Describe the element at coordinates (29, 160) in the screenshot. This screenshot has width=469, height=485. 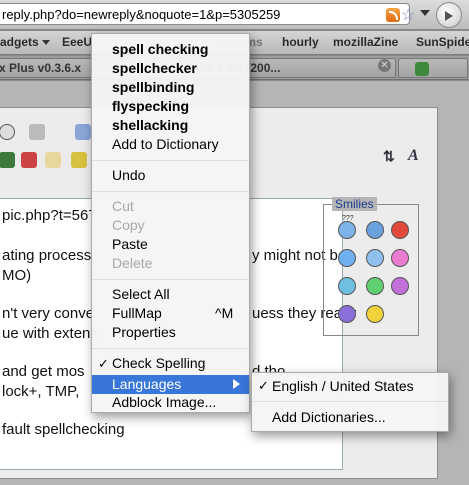
I see `unlink-icon` at that location.